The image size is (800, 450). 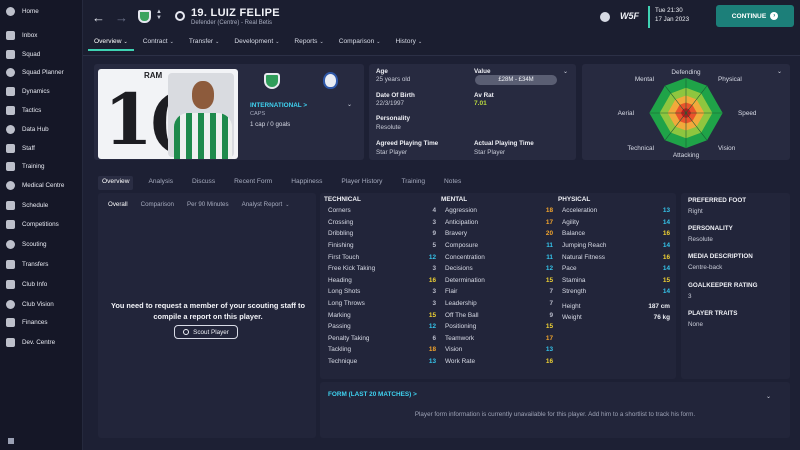 What do you see at coordinates (253, 183) in the screenshot?
I see `tab-recent-form: Recent Form` at bounding box center [253, 183].